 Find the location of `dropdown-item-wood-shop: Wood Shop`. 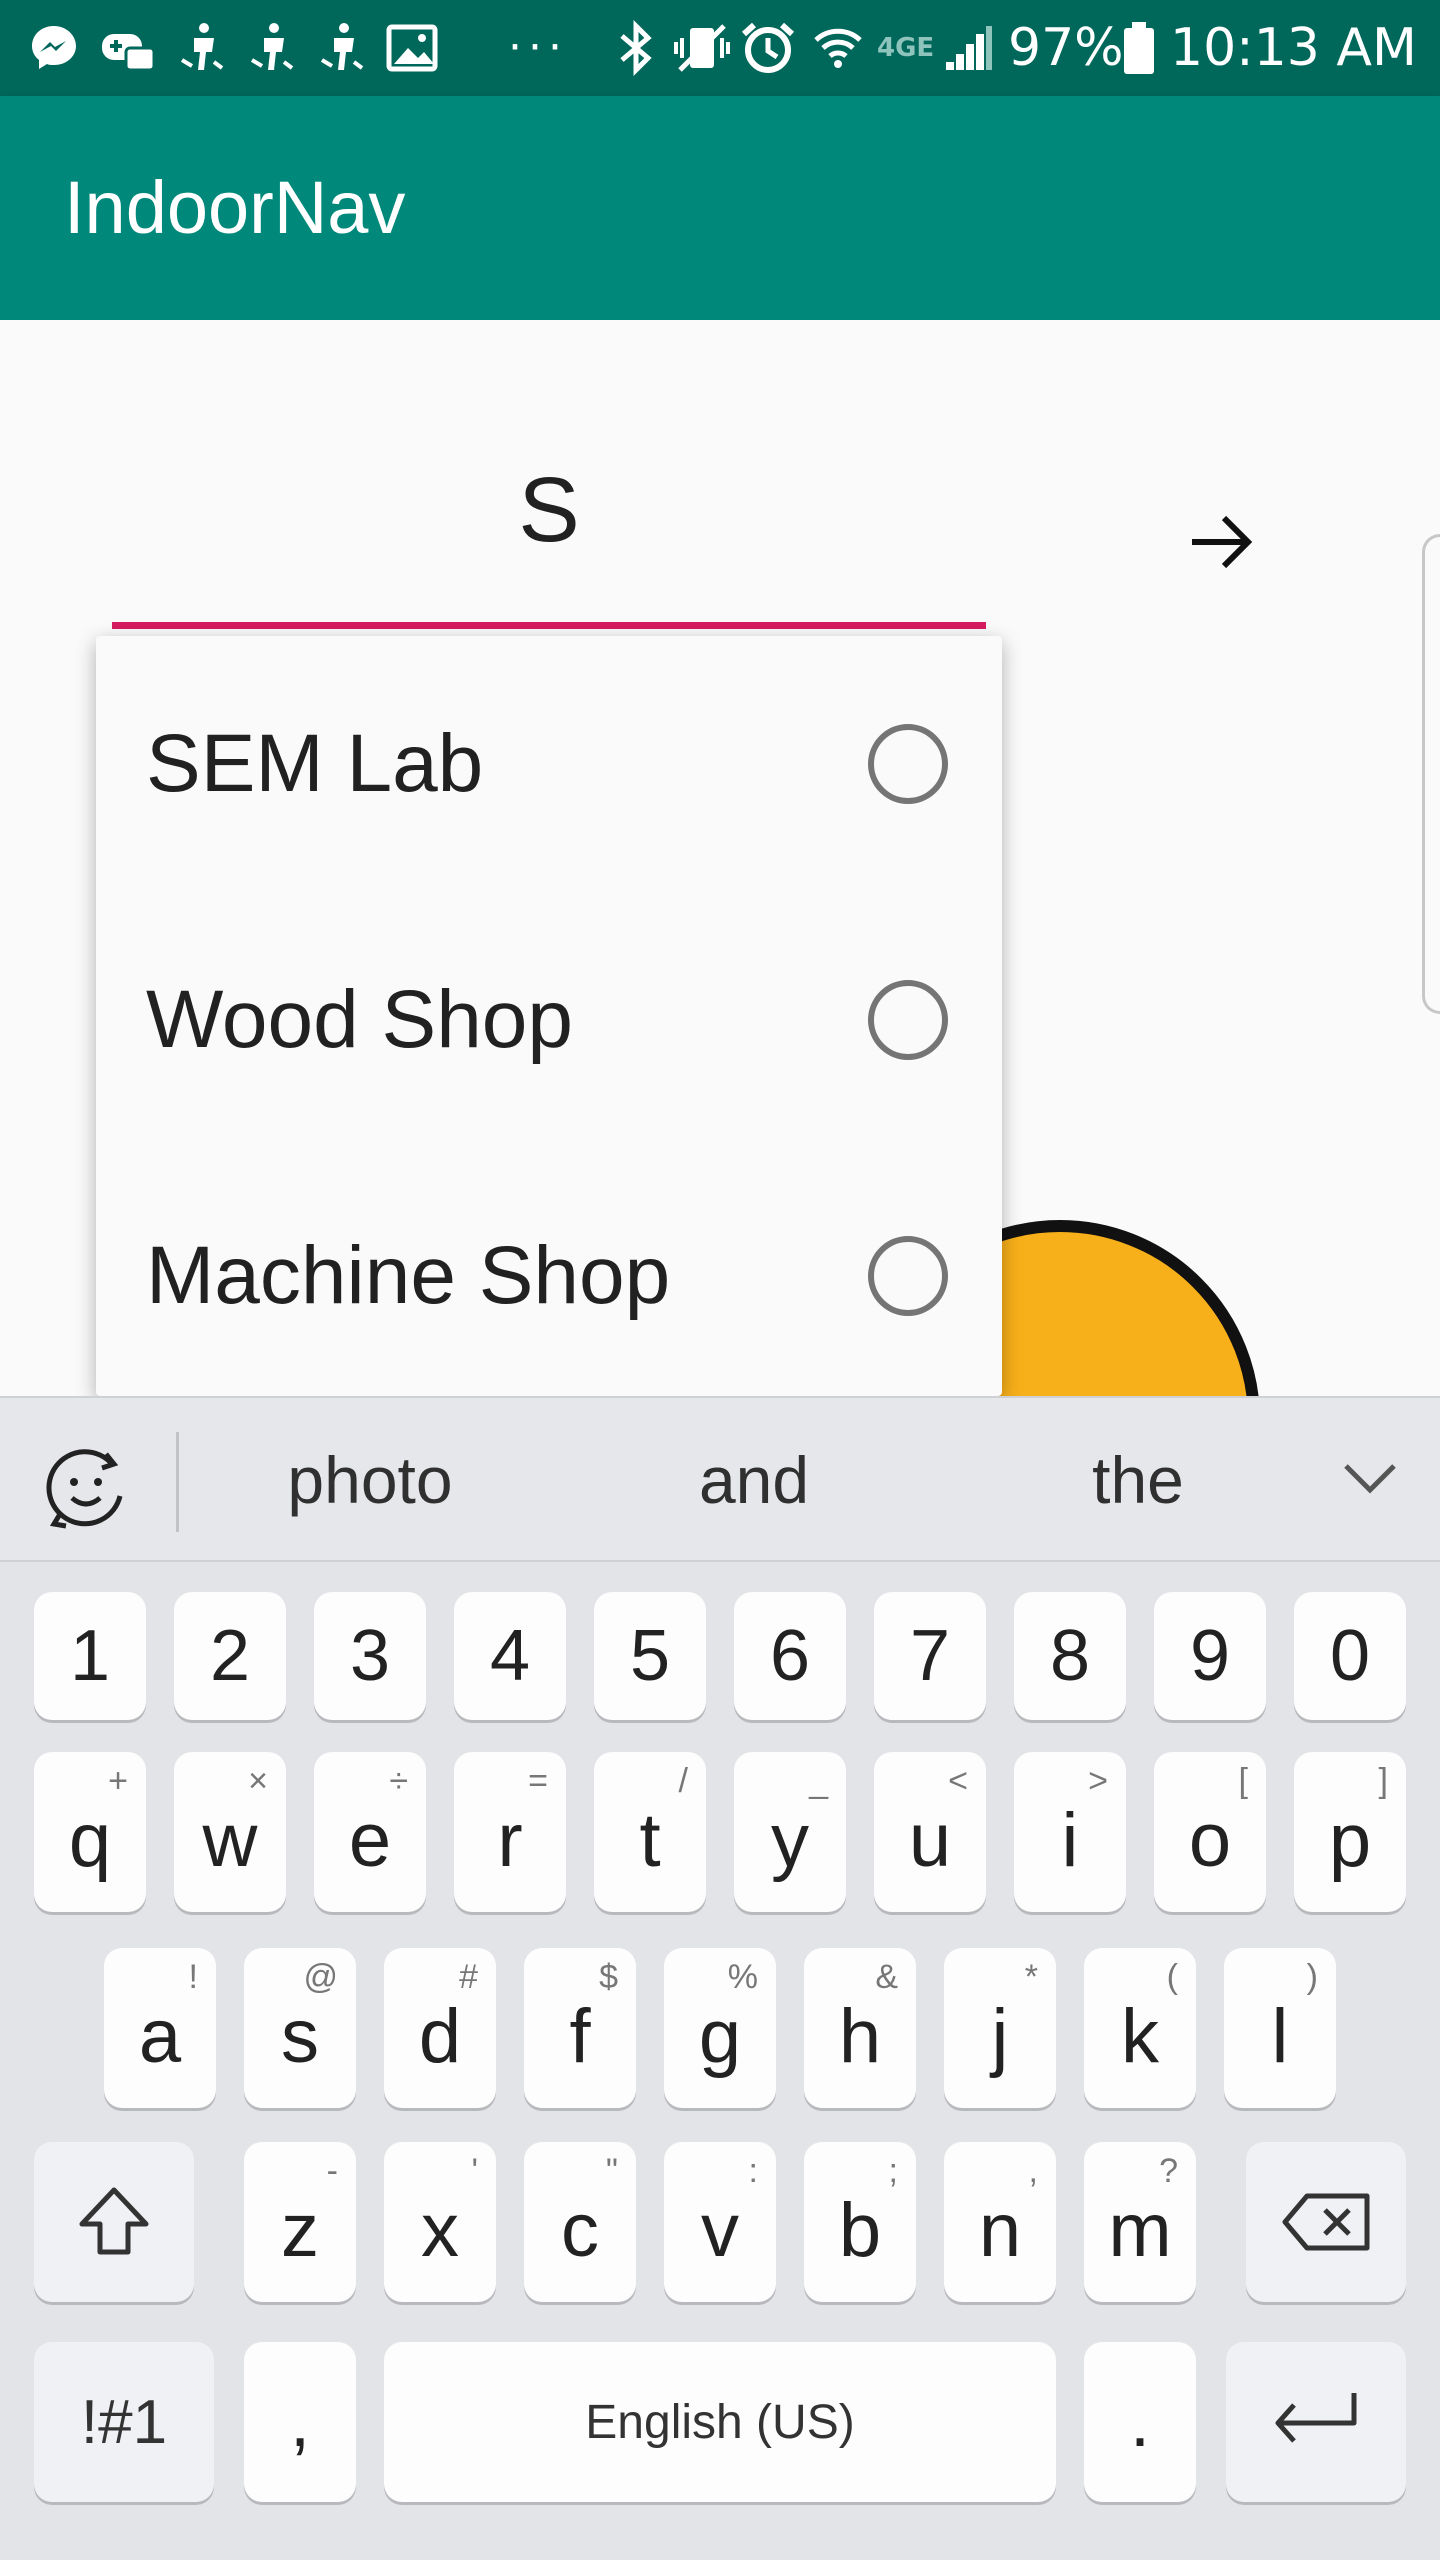

dropdown-item-wood-shop: Wood Shop is located at coordinates (549, 1020).